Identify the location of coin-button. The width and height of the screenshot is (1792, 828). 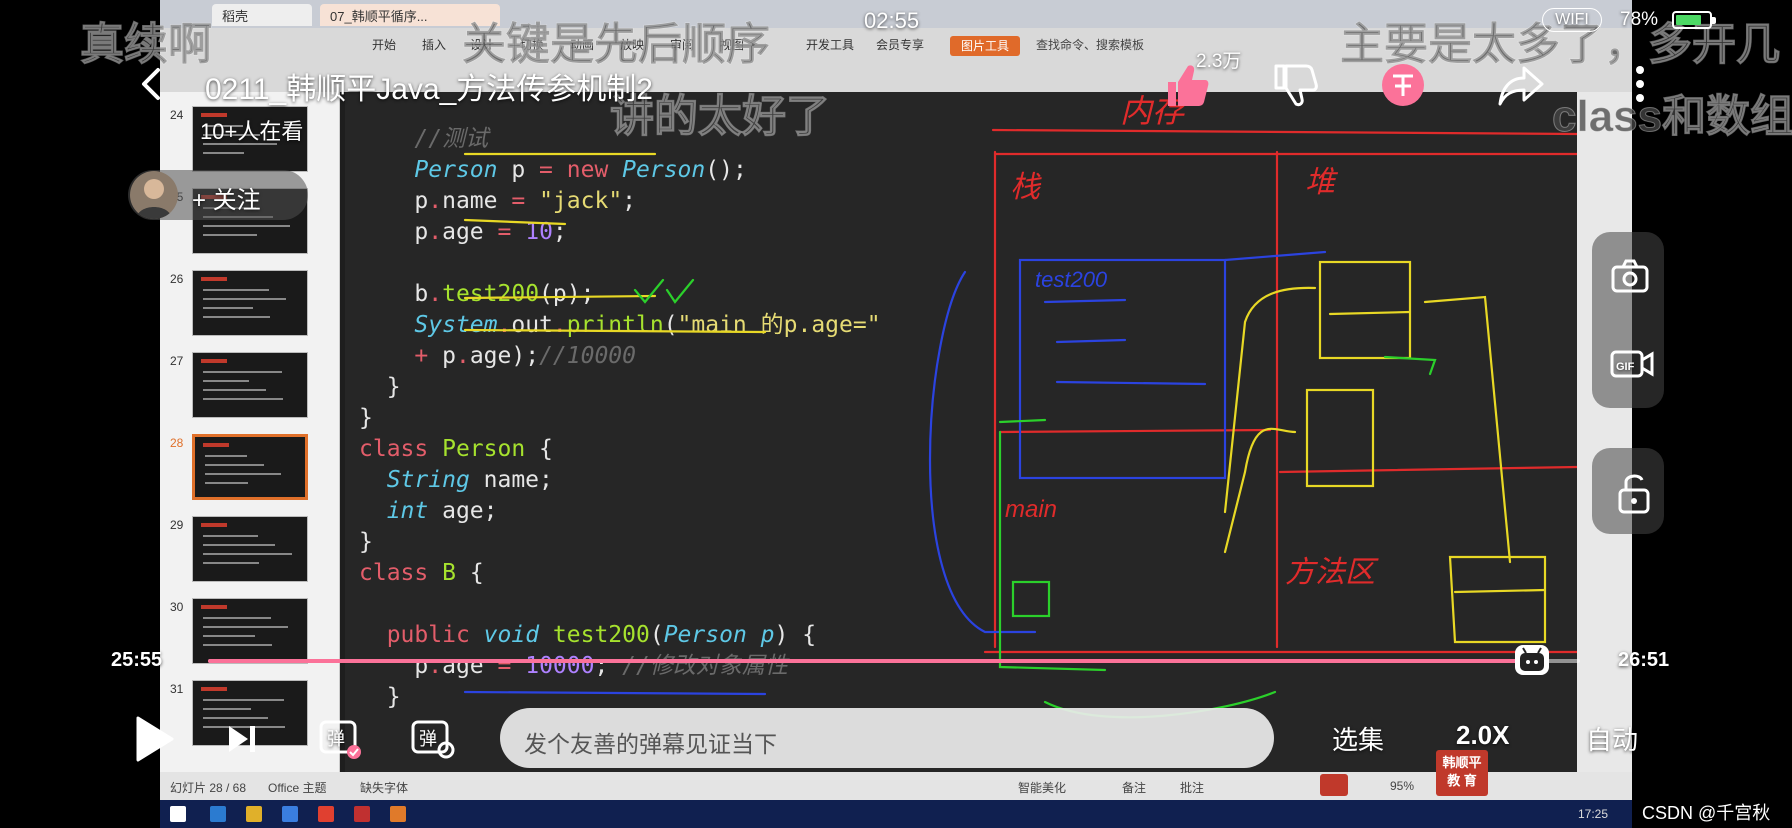
(1403, 85).